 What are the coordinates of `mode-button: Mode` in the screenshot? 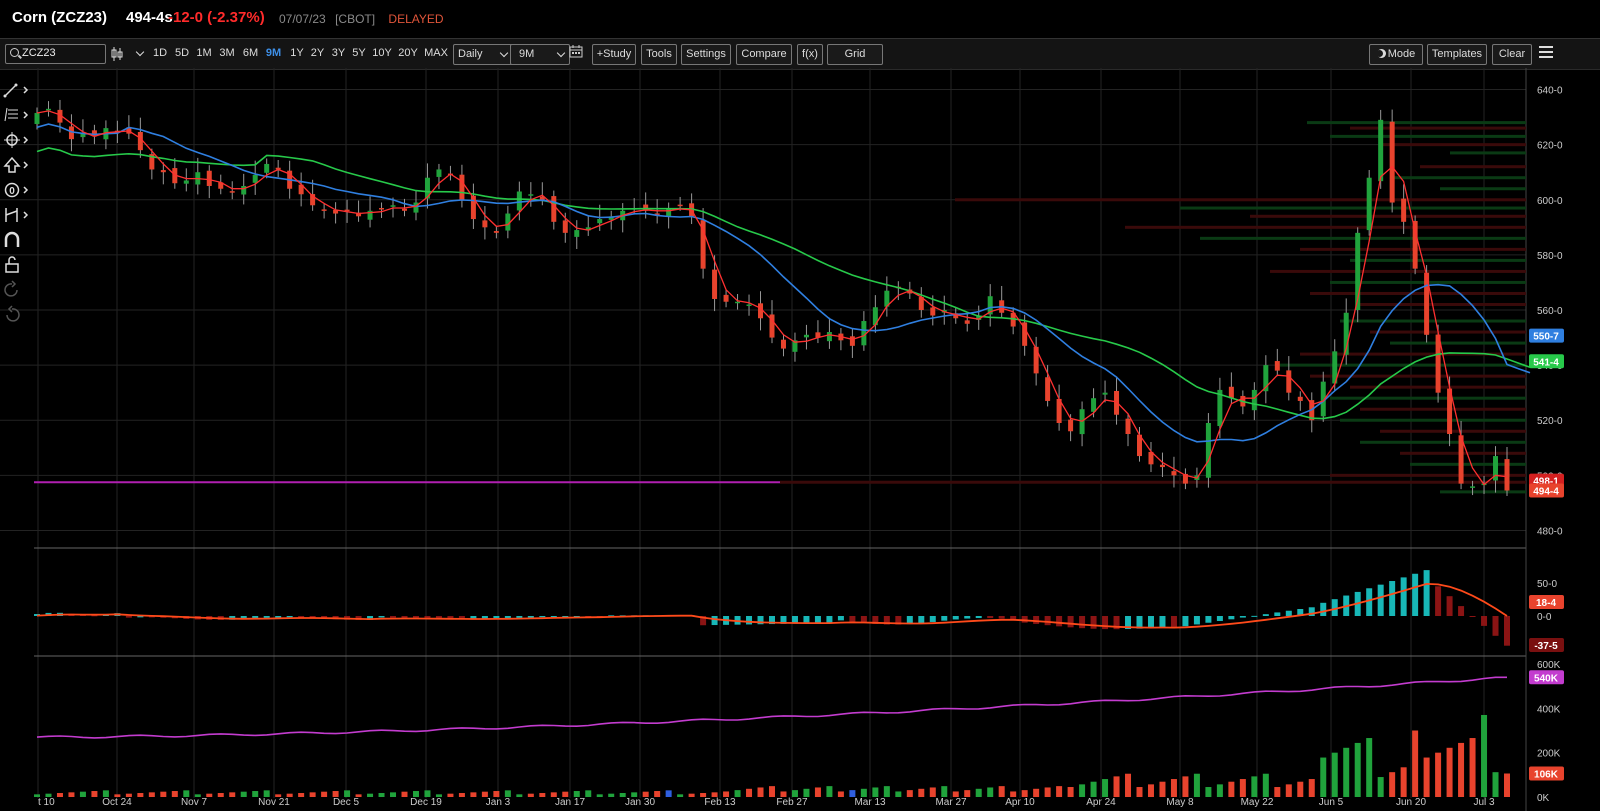 It's located at (1396, 54).